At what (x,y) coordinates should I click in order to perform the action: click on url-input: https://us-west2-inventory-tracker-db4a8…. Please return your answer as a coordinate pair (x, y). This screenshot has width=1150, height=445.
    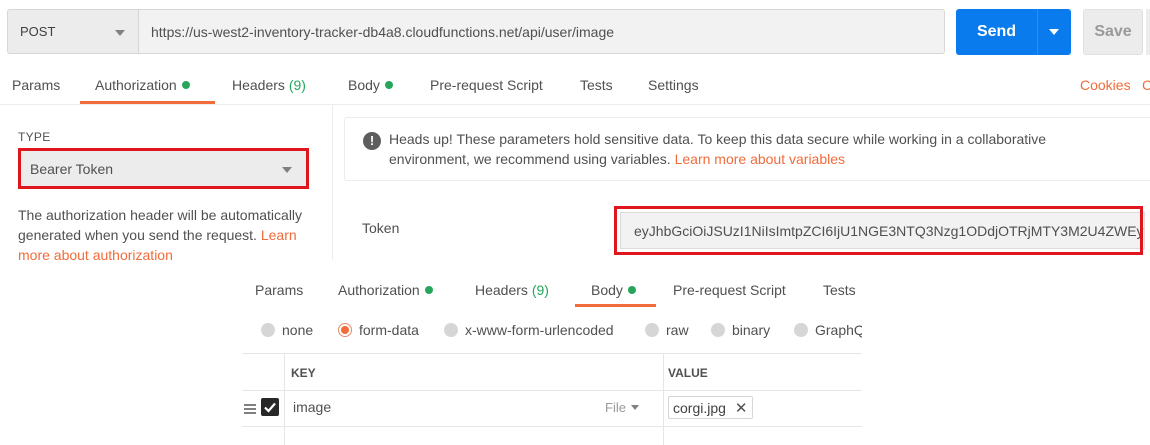
    Looking at the image, I should click on (542, 31).